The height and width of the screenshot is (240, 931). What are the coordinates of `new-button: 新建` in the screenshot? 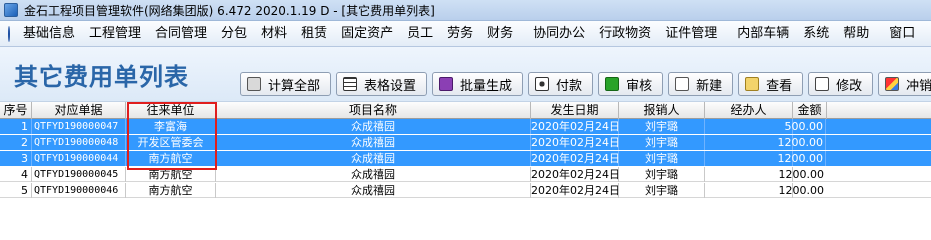 It's located at (701, 84).